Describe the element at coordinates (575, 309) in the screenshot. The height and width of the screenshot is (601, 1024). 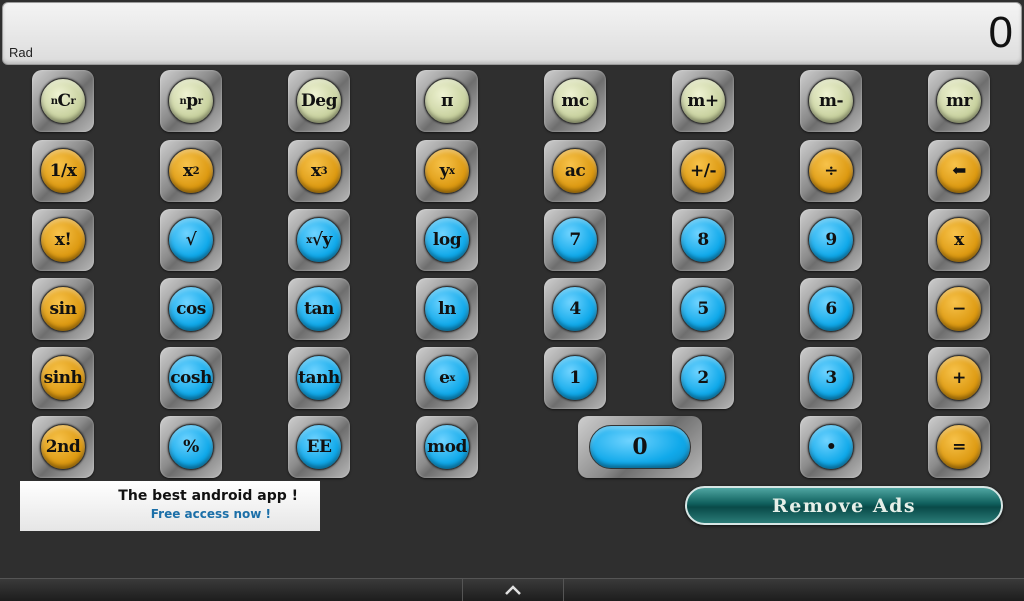
I see `digit-4-button: 4` at that location.